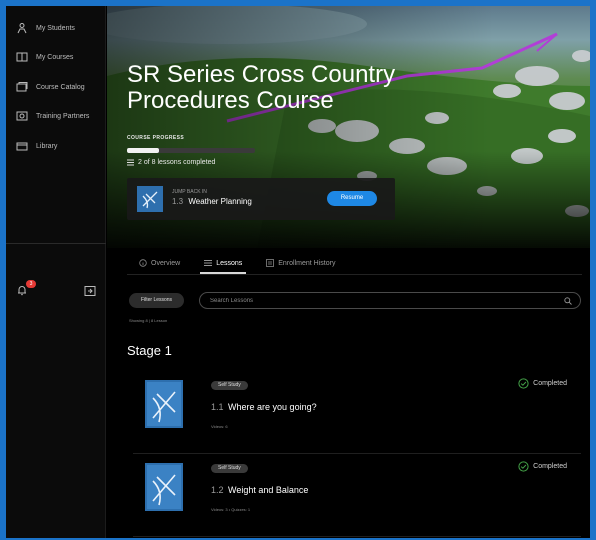  What do you see at coordinates (22, 87) in the screenshot?
I see `catalog-icon` at bounding box center [22, 87].